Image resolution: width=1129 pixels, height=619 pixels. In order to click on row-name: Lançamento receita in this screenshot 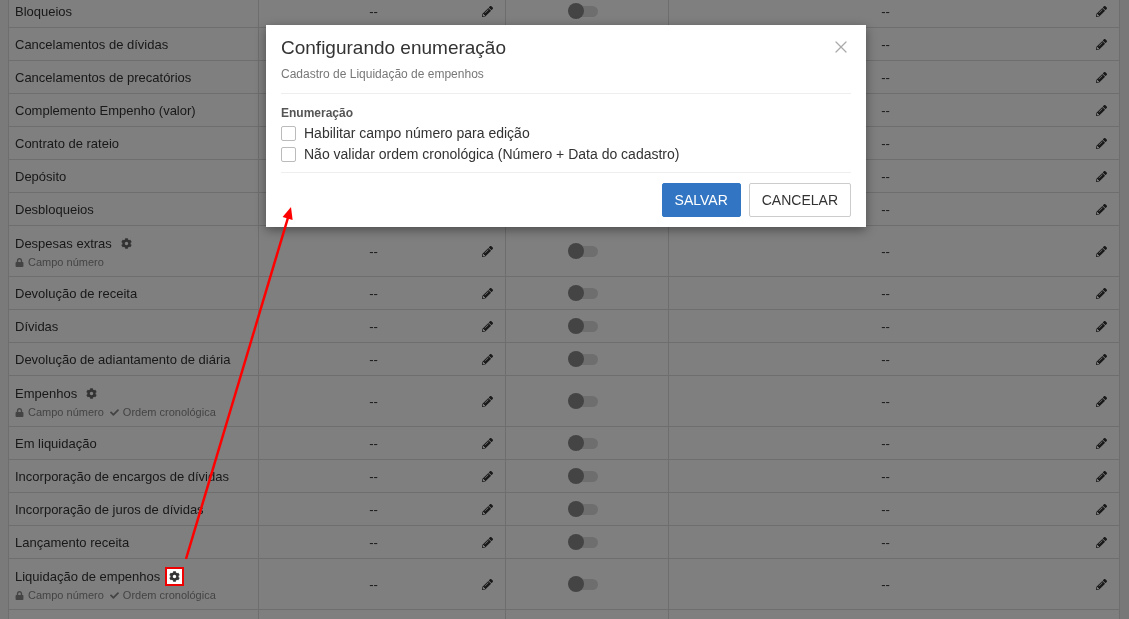, I will do `click(72, 542)`.